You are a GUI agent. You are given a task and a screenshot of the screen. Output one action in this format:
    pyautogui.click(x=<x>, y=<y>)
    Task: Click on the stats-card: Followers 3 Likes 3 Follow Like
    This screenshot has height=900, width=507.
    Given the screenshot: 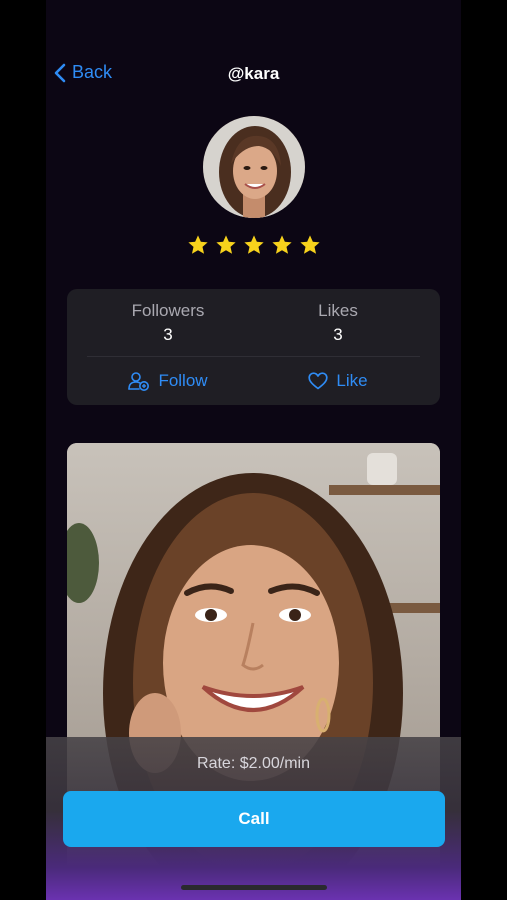 What is the action you would take?
    pyautogui.click(x=253, y=347)
    